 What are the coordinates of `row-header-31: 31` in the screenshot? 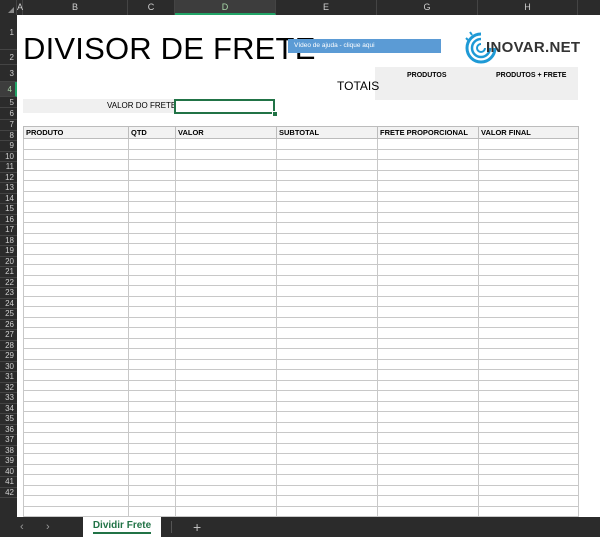 It's located at (8, 377).